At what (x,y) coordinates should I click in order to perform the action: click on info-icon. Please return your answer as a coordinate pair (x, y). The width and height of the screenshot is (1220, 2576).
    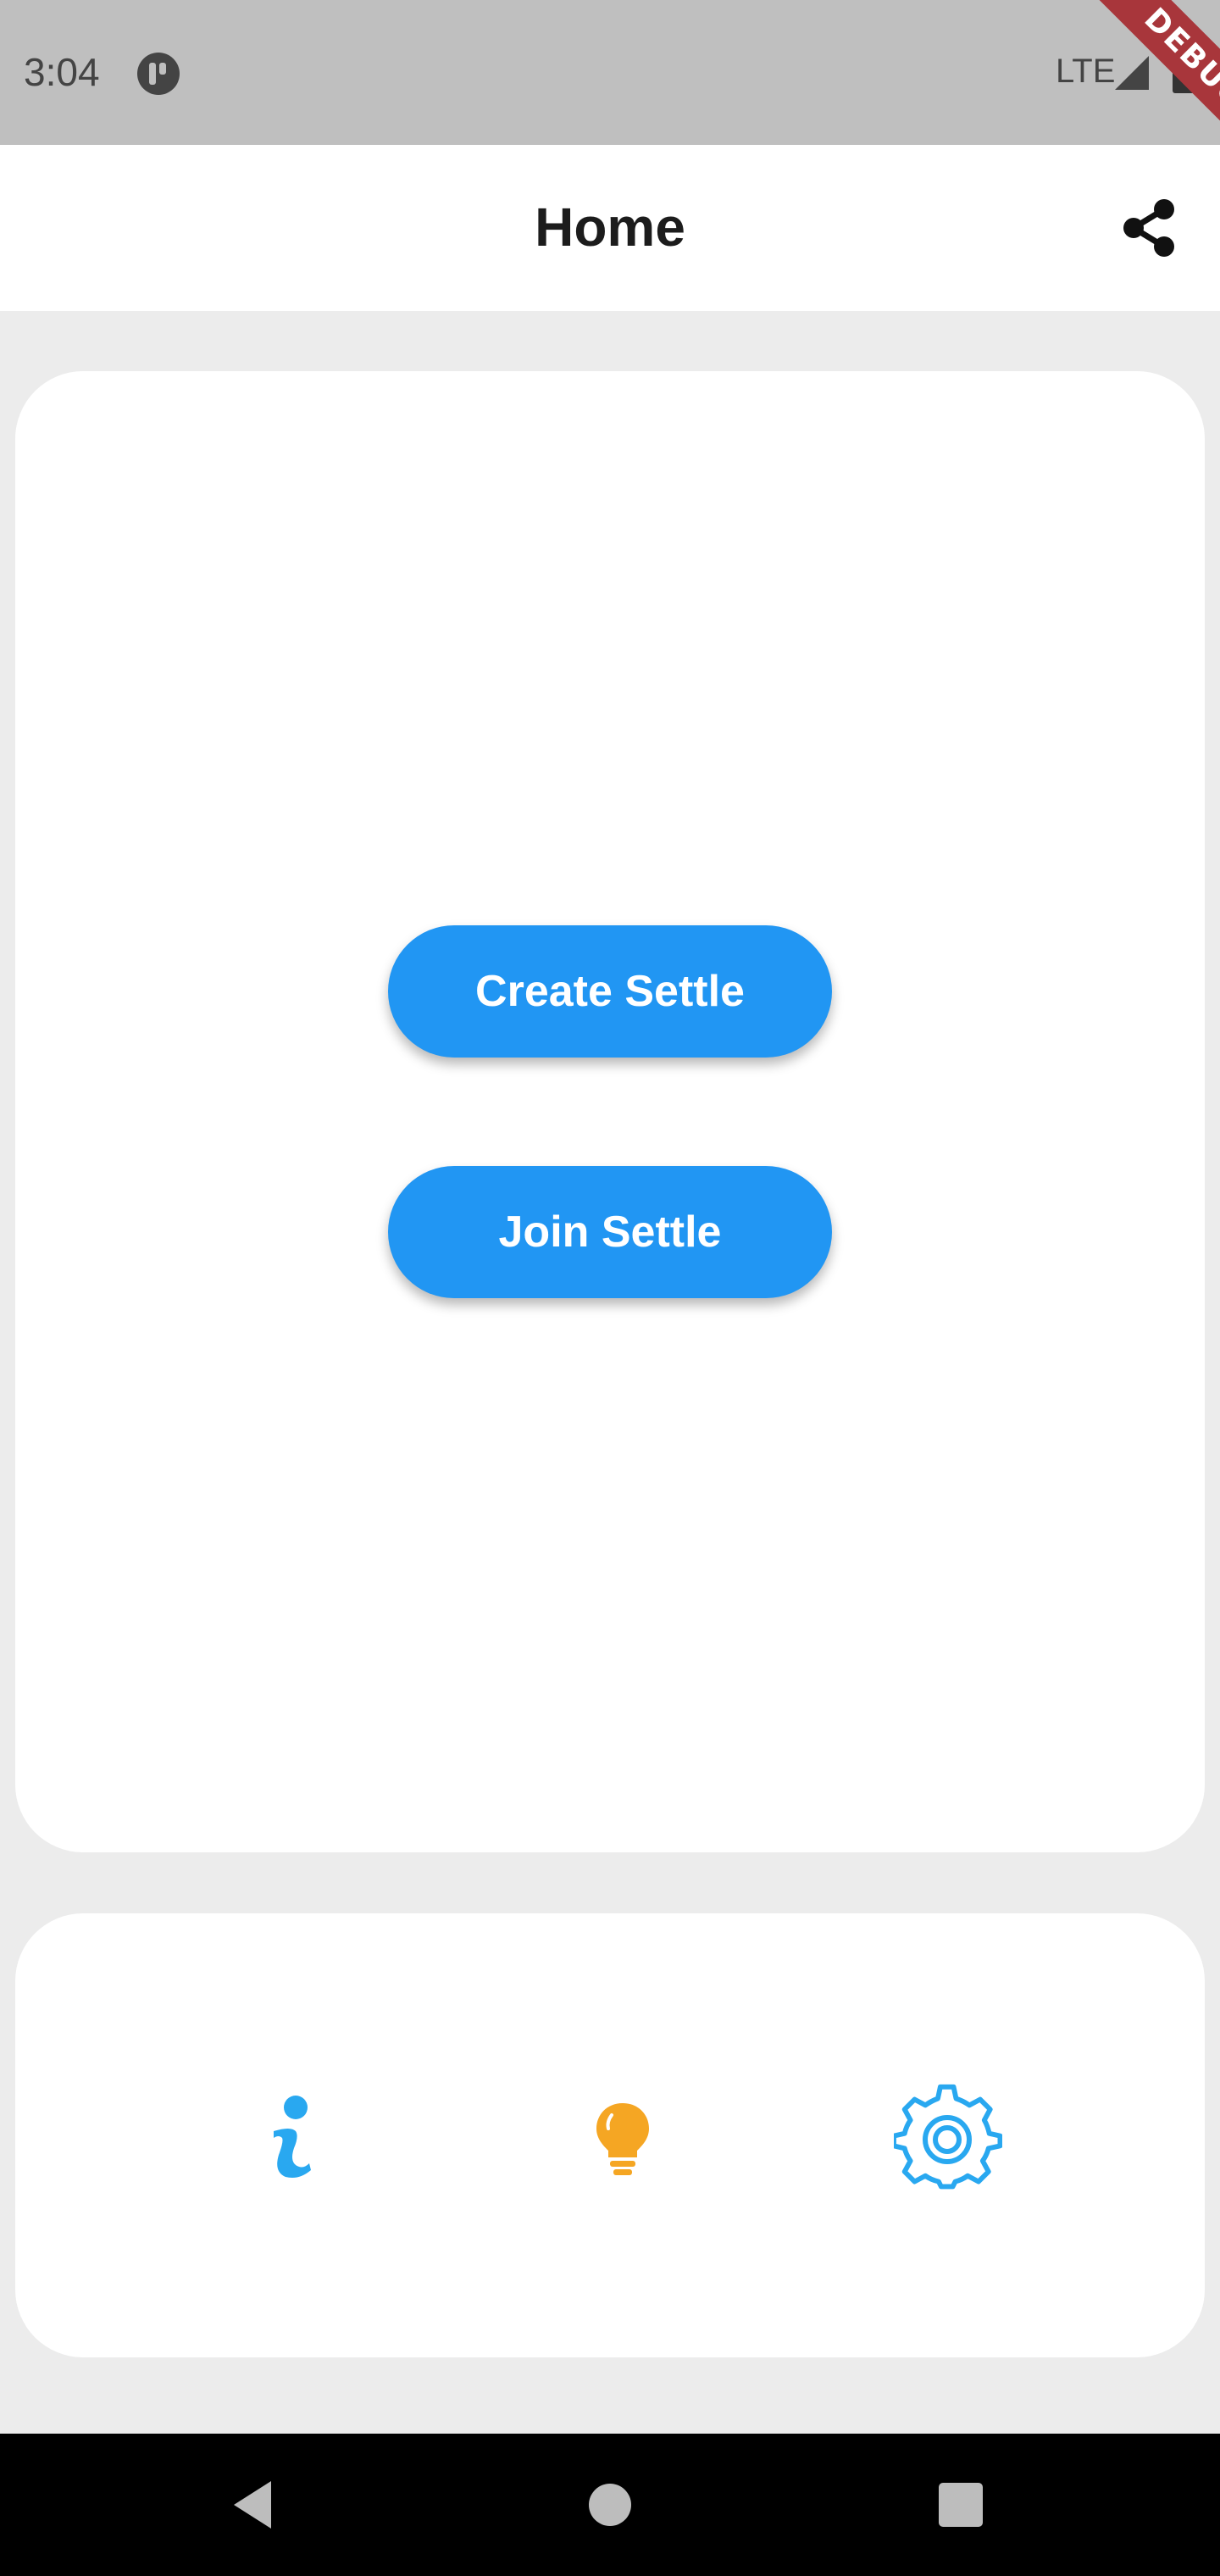
    Looking at the image, I should click on (292, 2137).